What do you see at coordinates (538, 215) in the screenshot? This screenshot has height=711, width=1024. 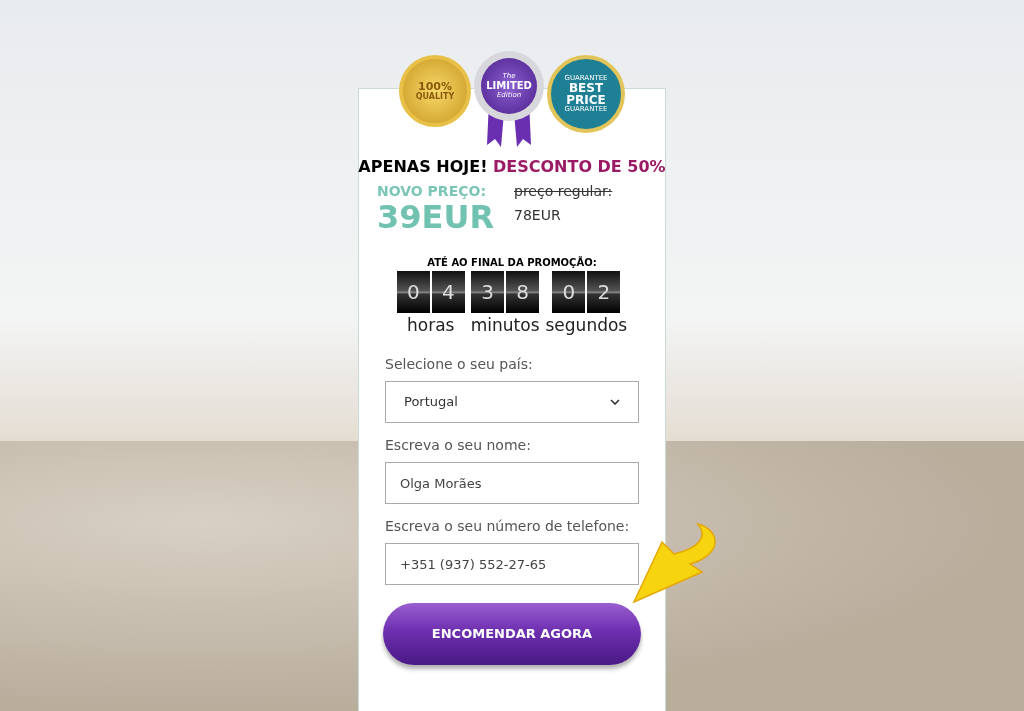 I see `regular-price: 78EUR` at bounding box center [538, 215].